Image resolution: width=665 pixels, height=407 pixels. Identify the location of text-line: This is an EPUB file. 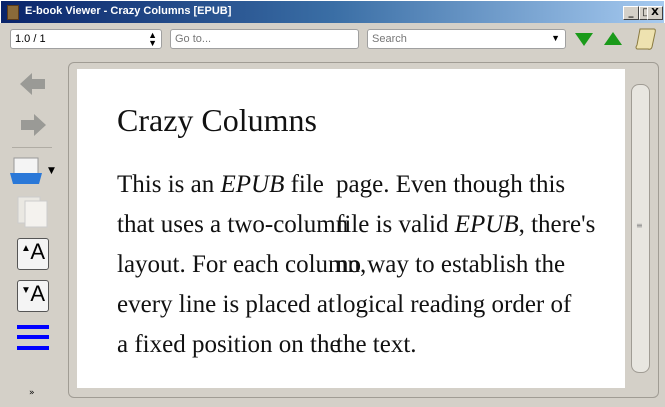
(220, 185).